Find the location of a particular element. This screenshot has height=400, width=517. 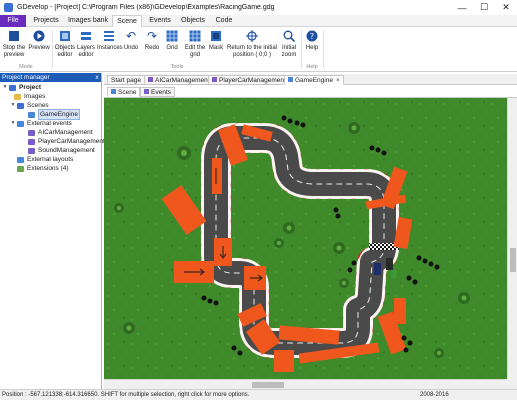

instances-label: Instances is located at coordinates (110, 48).